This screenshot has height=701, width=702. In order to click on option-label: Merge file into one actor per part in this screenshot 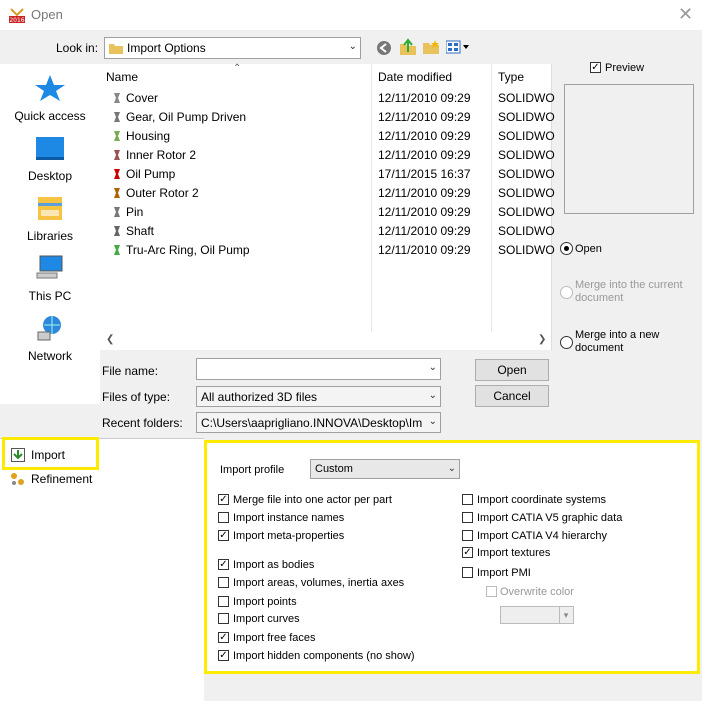, I will do `click(312, 500)`.